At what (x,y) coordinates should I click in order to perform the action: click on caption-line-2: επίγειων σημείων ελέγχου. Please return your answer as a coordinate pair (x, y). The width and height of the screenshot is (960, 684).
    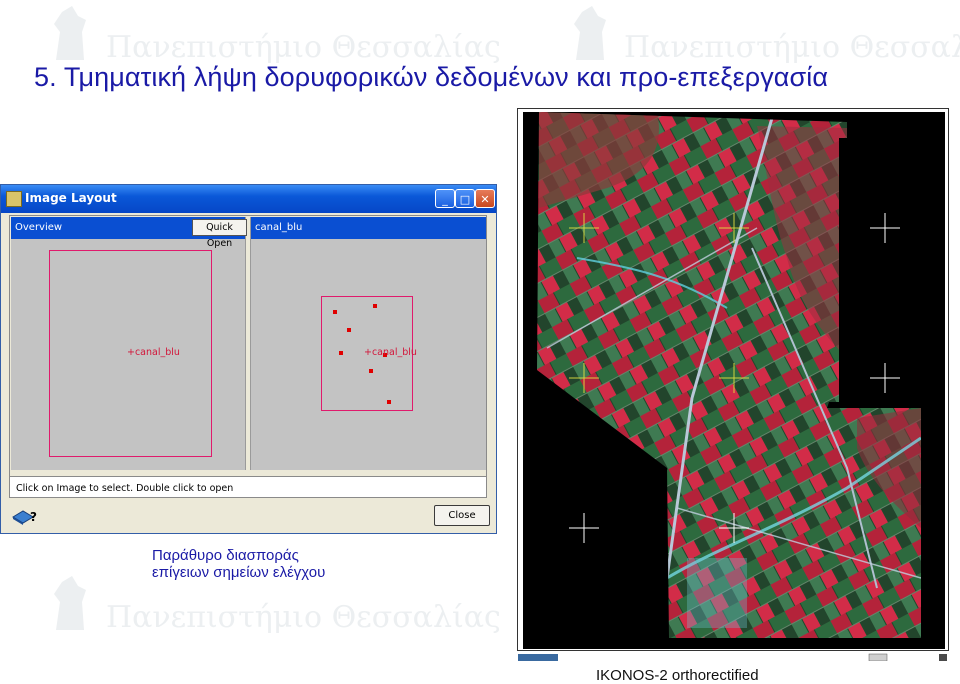
    Looking at the image, I should click on (239, 572).